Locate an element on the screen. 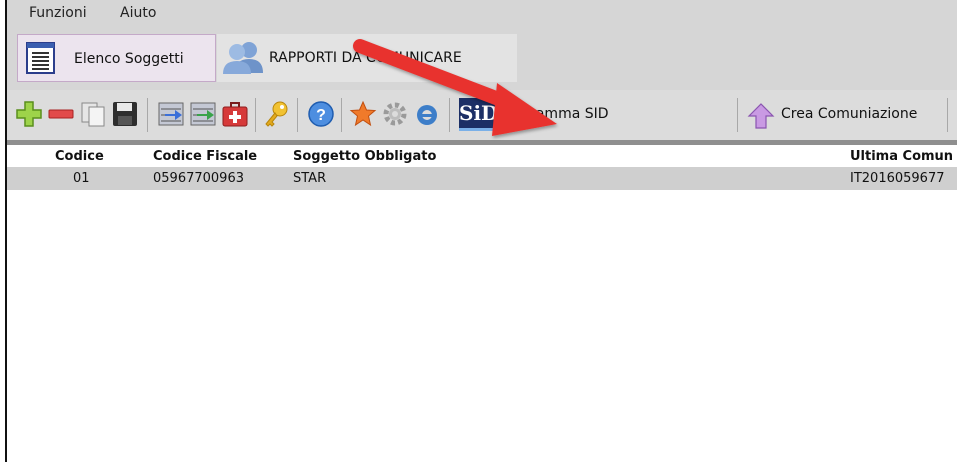 Image resolution: width=957 pixels, height=462 pixels. cell-soggetto: STAR is located at coordinates (310, 178).